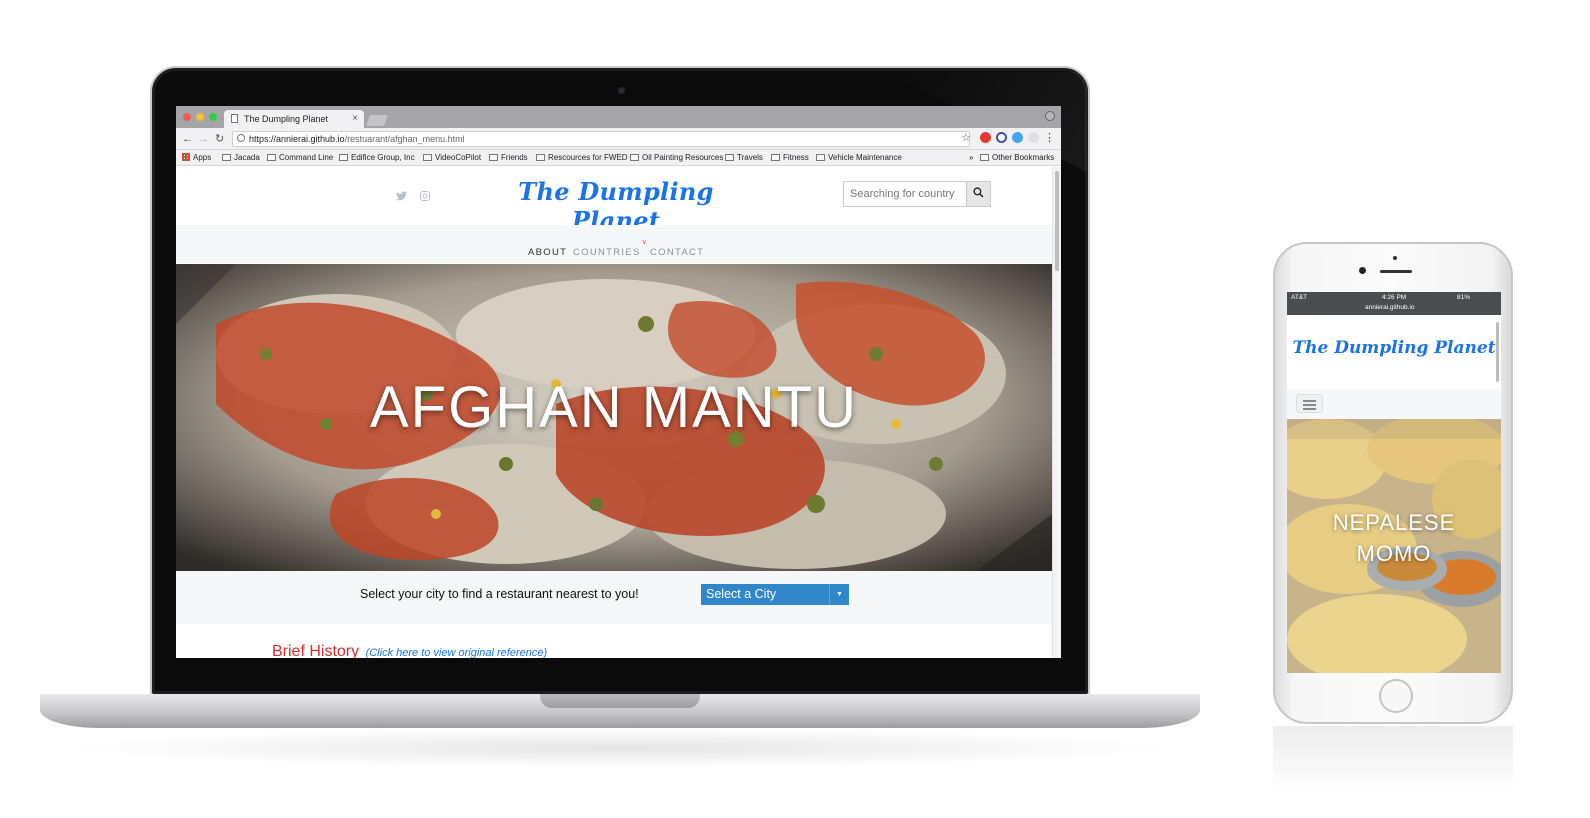  I want to click on window-minimize-button, so click(200, 117).